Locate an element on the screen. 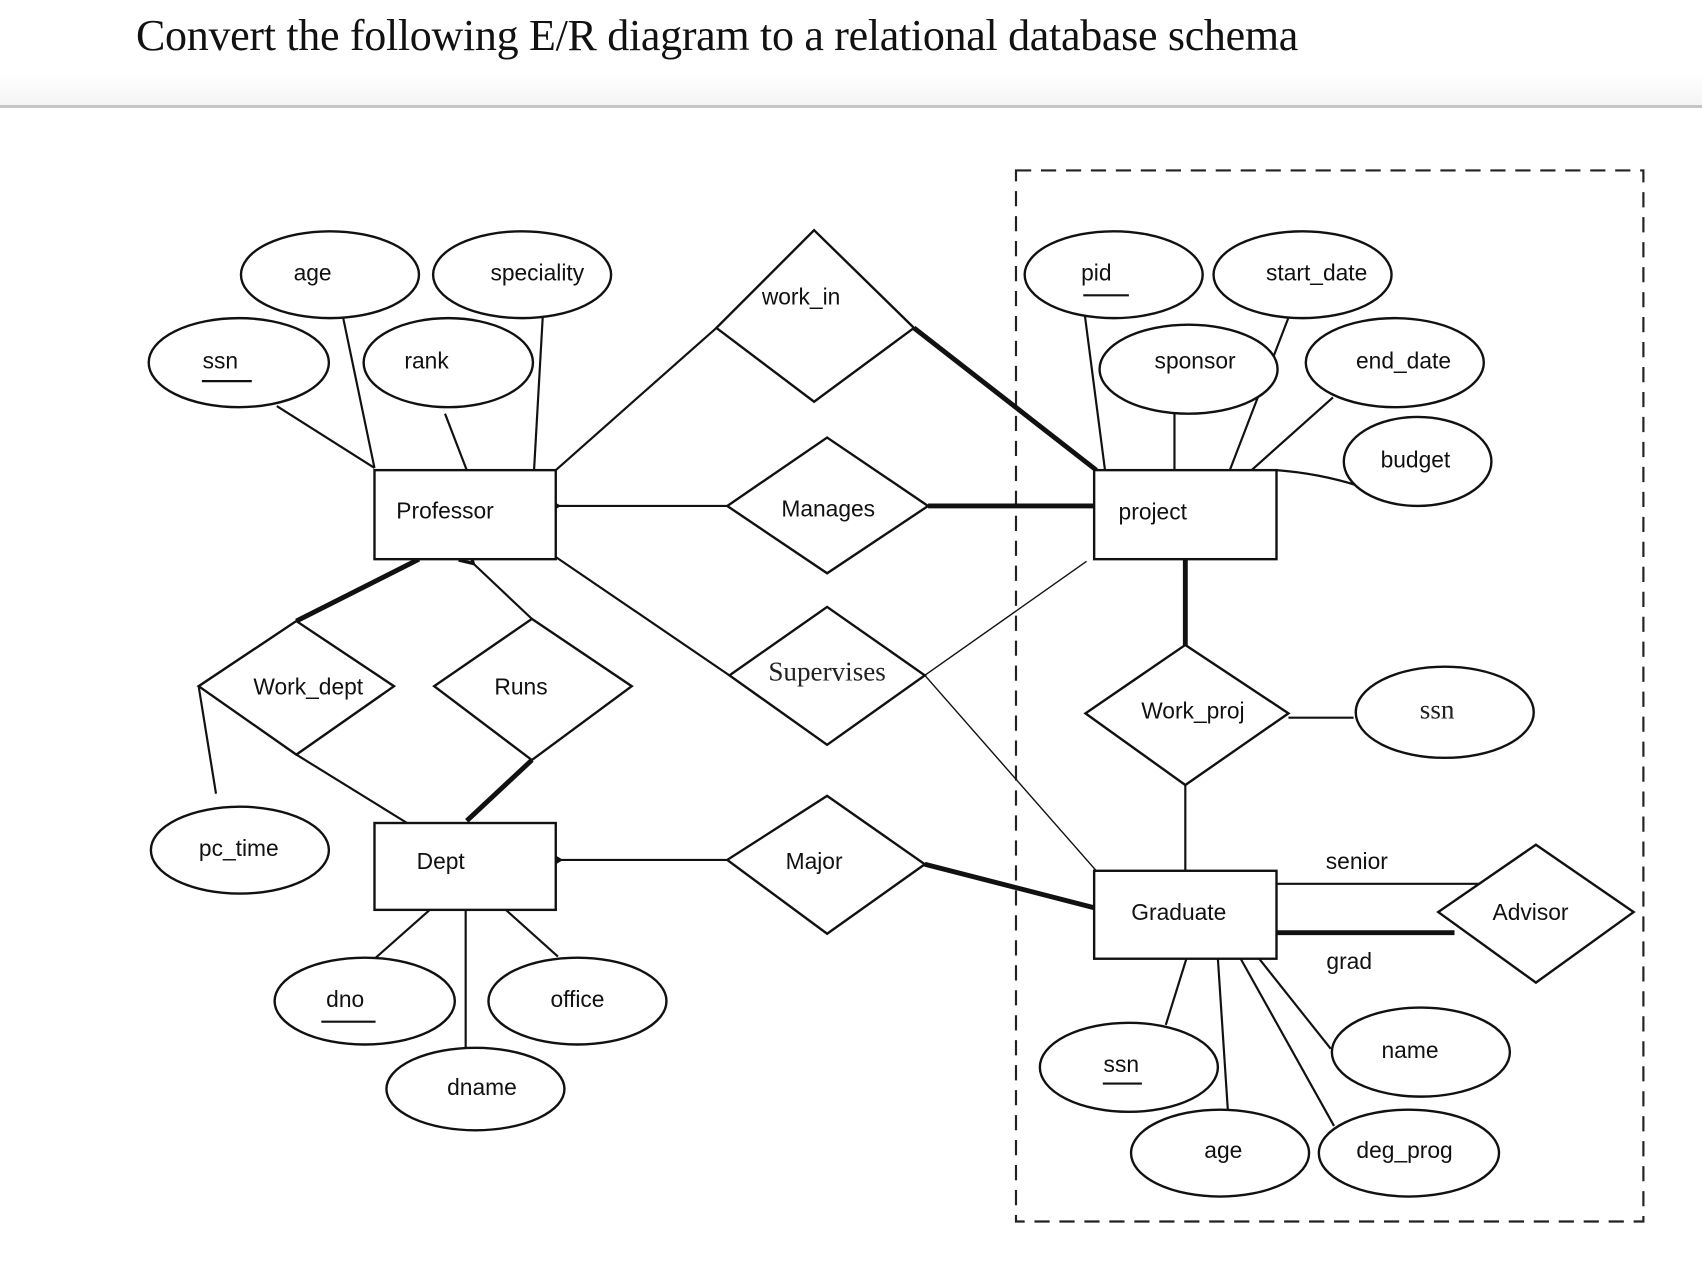  line-supervises-project is located at coordinates (1005, 618).